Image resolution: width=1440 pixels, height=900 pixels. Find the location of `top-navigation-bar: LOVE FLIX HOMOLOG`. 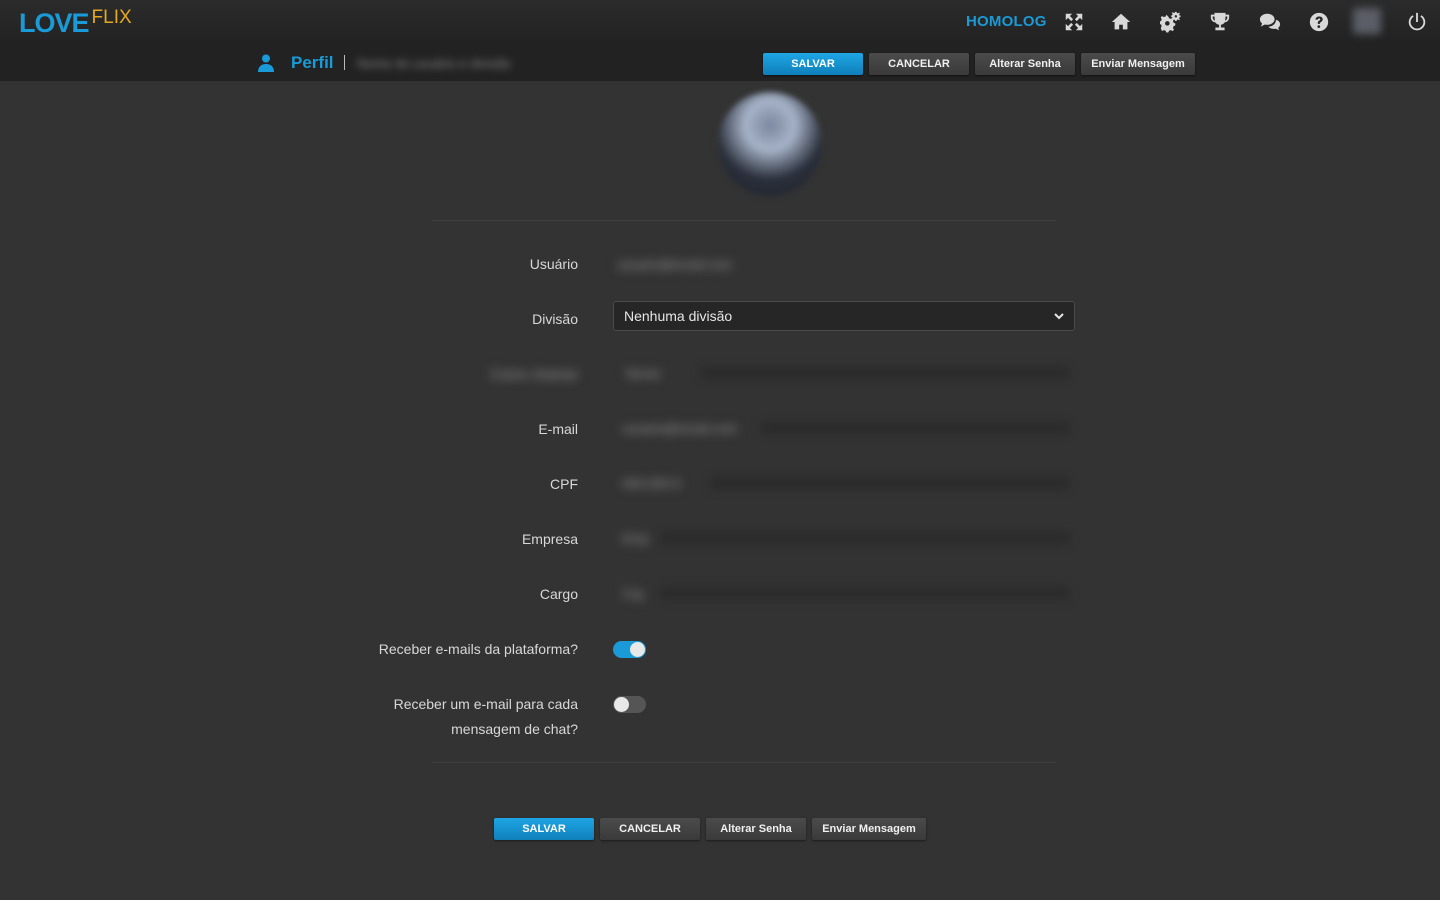

top-navigation-bar: LOVE FLIX HOMOLOG is located at coordinates (720, 22).